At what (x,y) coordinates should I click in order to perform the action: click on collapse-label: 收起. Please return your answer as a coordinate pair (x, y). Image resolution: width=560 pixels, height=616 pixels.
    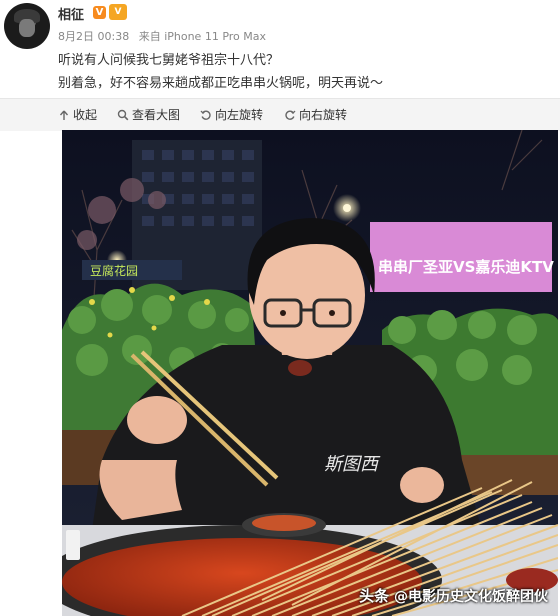
    Looking at the image, I should click on (85, 115).